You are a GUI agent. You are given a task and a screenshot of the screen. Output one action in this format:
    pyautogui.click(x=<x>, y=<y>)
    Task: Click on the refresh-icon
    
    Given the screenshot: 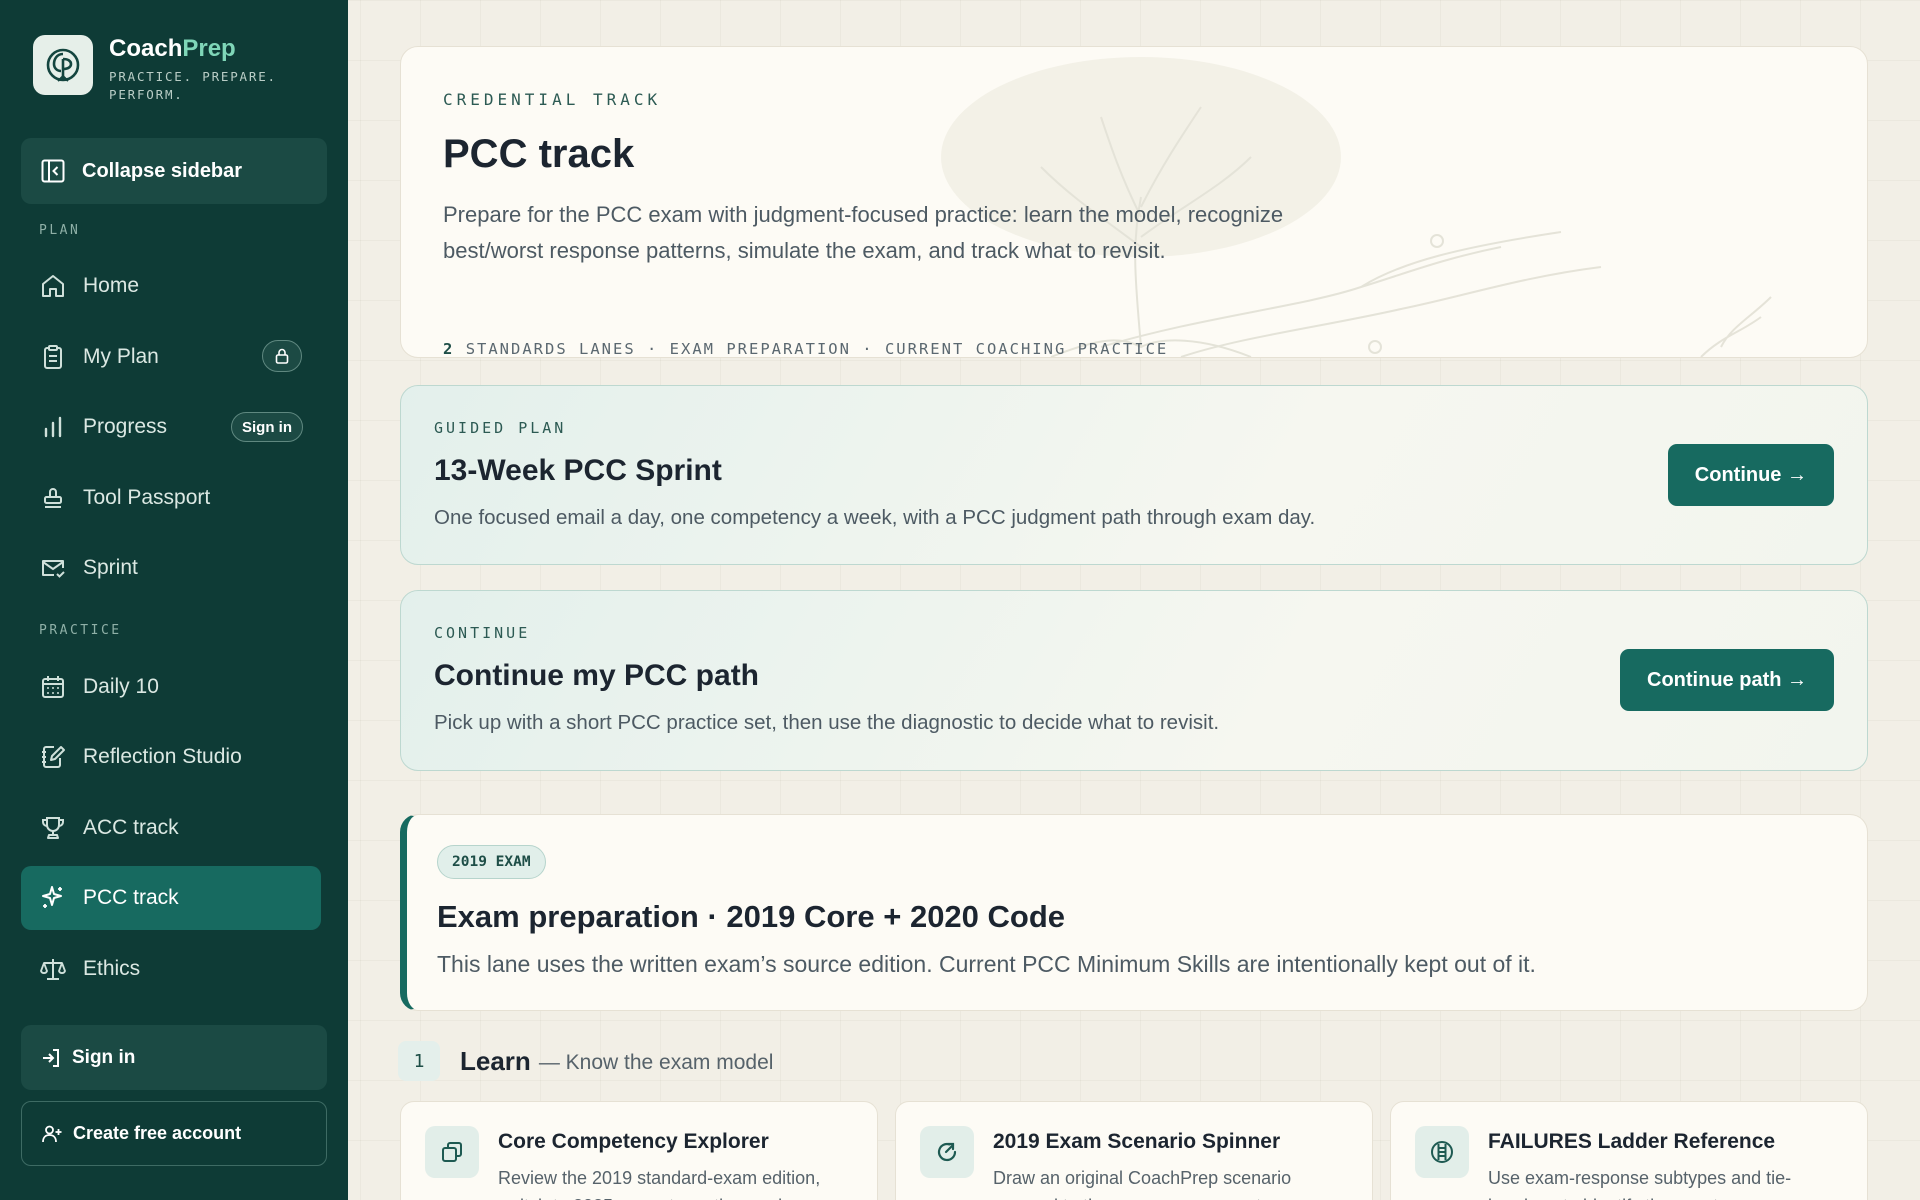 What is the action you would take?
    pyautogui.click(x=947, y=1152)
    